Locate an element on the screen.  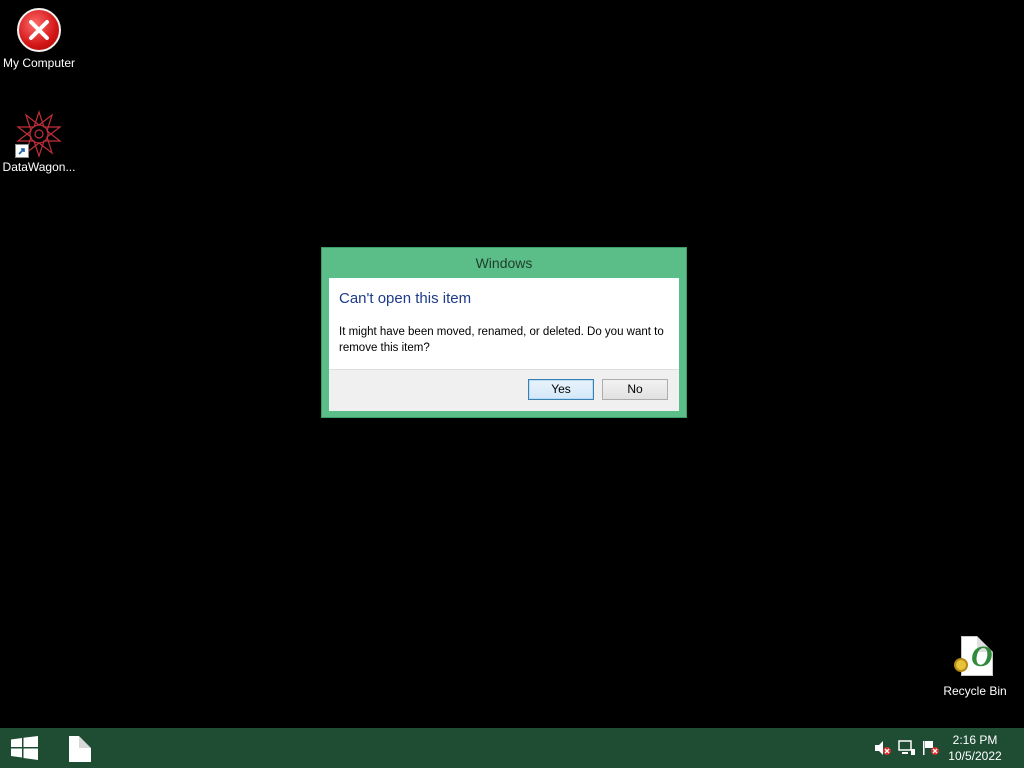
dialog-title: Windows is located at coordinates (504, 263).